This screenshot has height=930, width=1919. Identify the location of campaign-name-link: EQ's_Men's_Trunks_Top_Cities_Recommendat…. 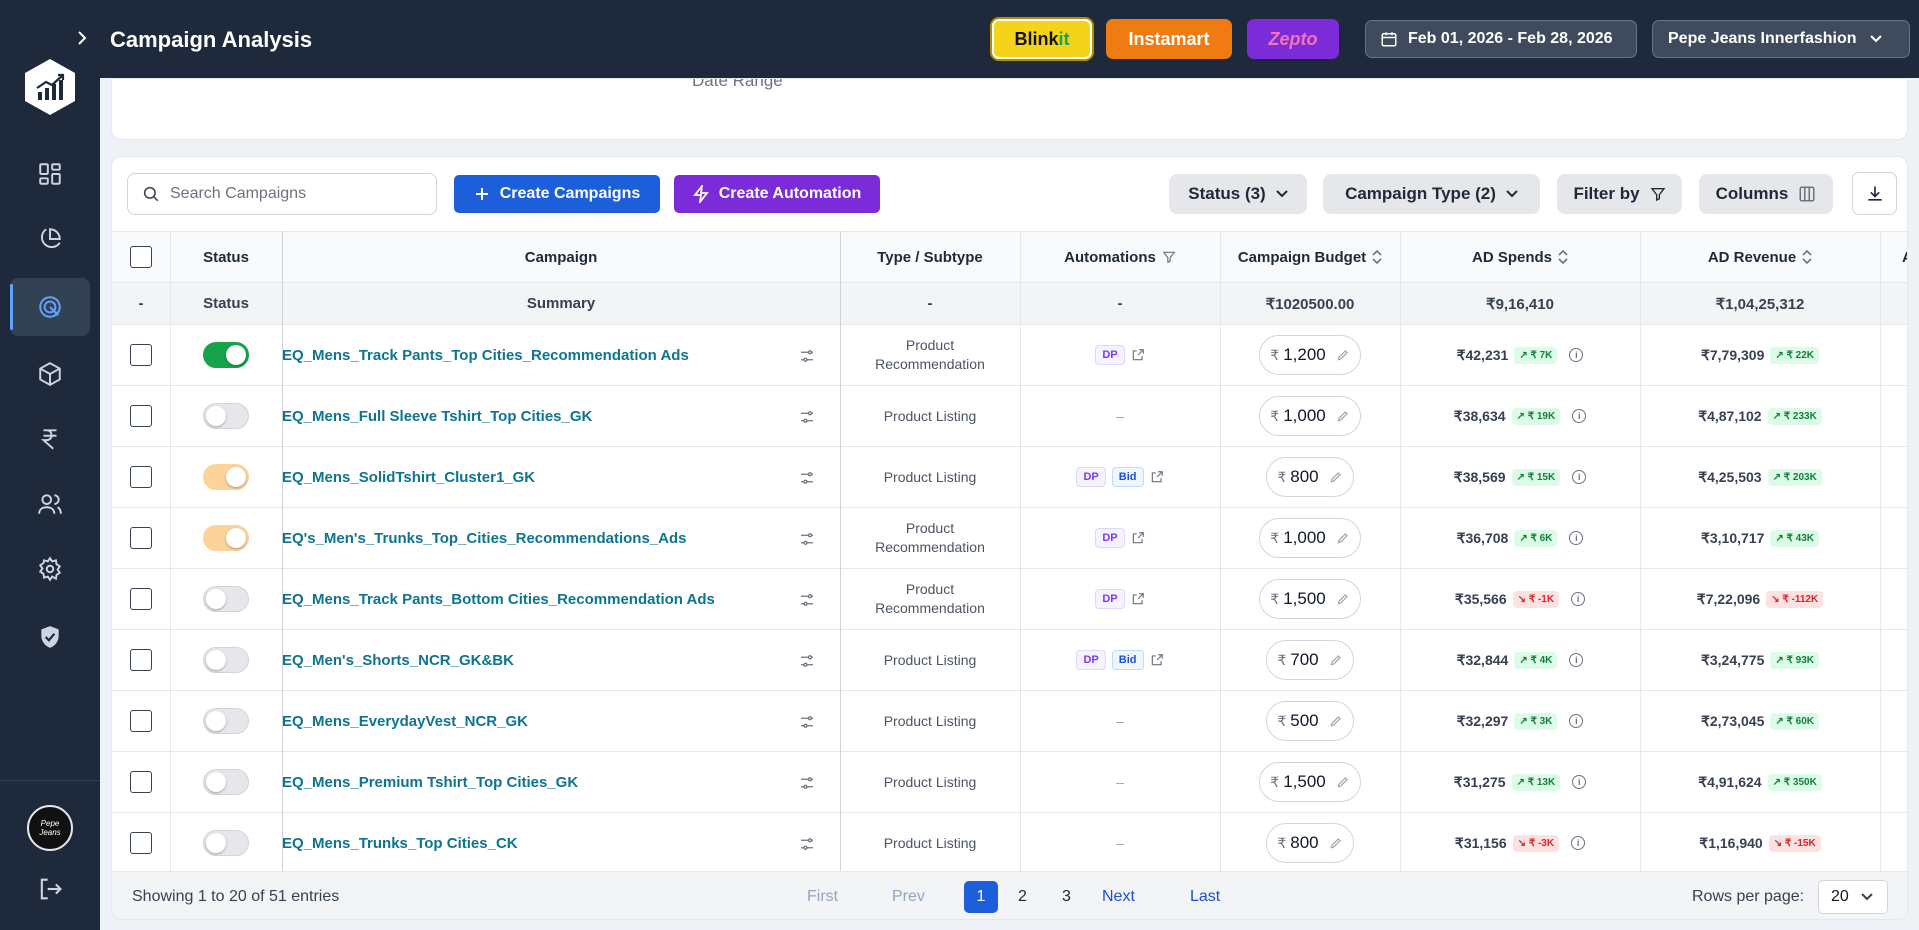
(484, 538).